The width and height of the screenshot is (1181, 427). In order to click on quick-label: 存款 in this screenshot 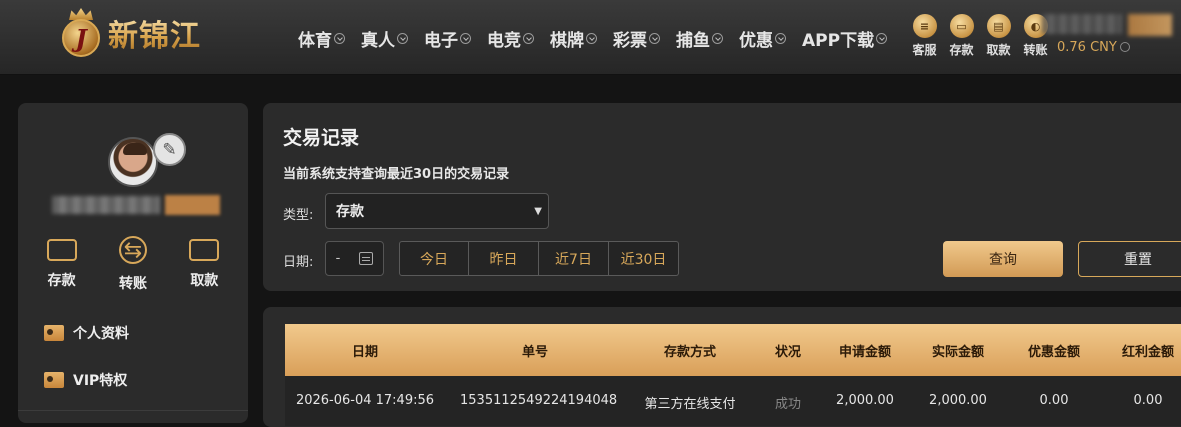, I will do `click(961, 50)`.